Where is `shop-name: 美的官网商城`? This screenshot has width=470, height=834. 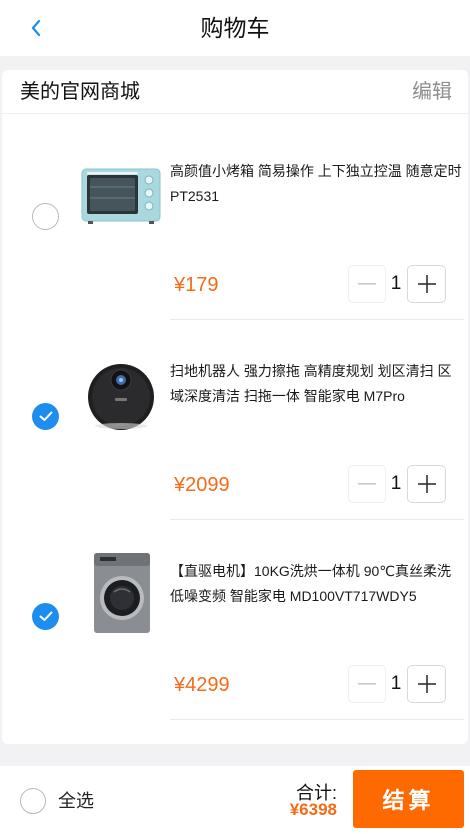 shop-name: 美的官网商城 is located at coordinates (80, 92).